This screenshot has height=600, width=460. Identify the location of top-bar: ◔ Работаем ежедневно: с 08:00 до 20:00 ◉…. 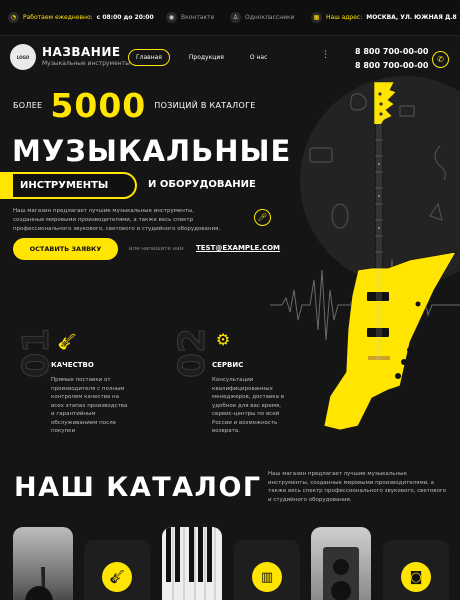
(230, 18).